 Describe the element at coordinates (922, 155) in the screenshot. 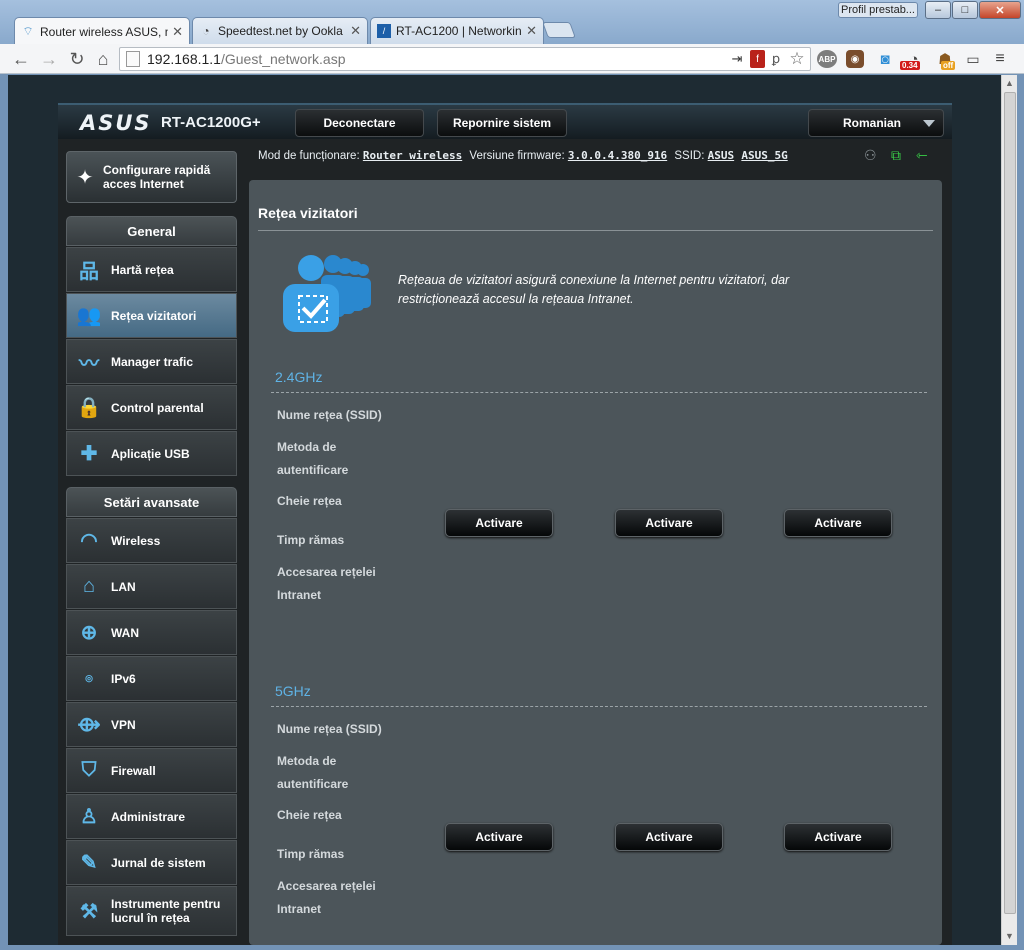

I see `usb-icon: ⇽` at that location.